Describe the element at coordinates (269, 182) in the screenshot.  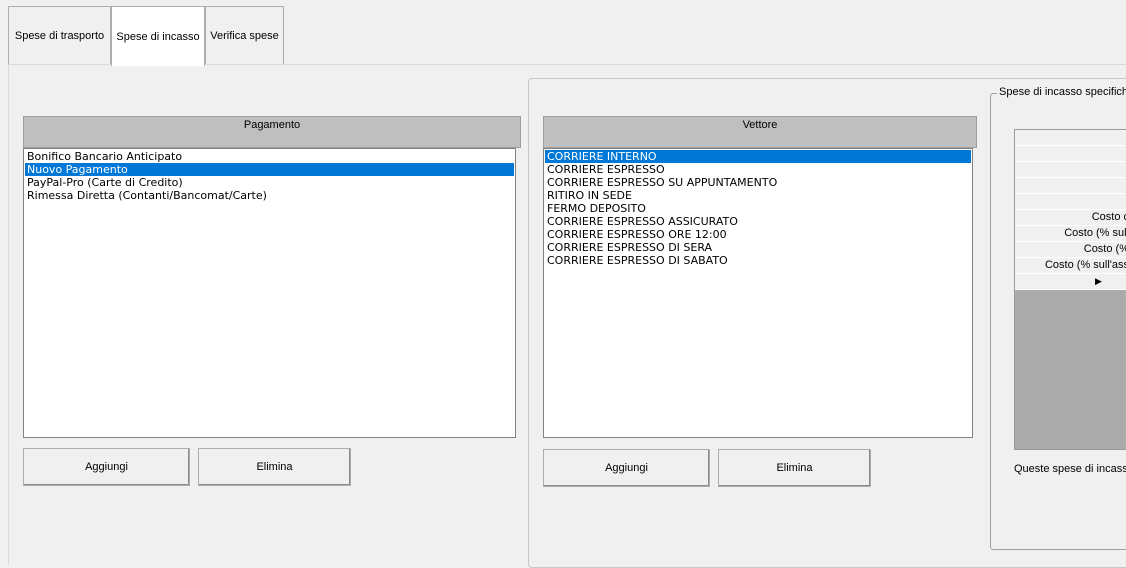
I see `pagamento-list-item: PayPal-Pro (Carte di Credito)` at that location.